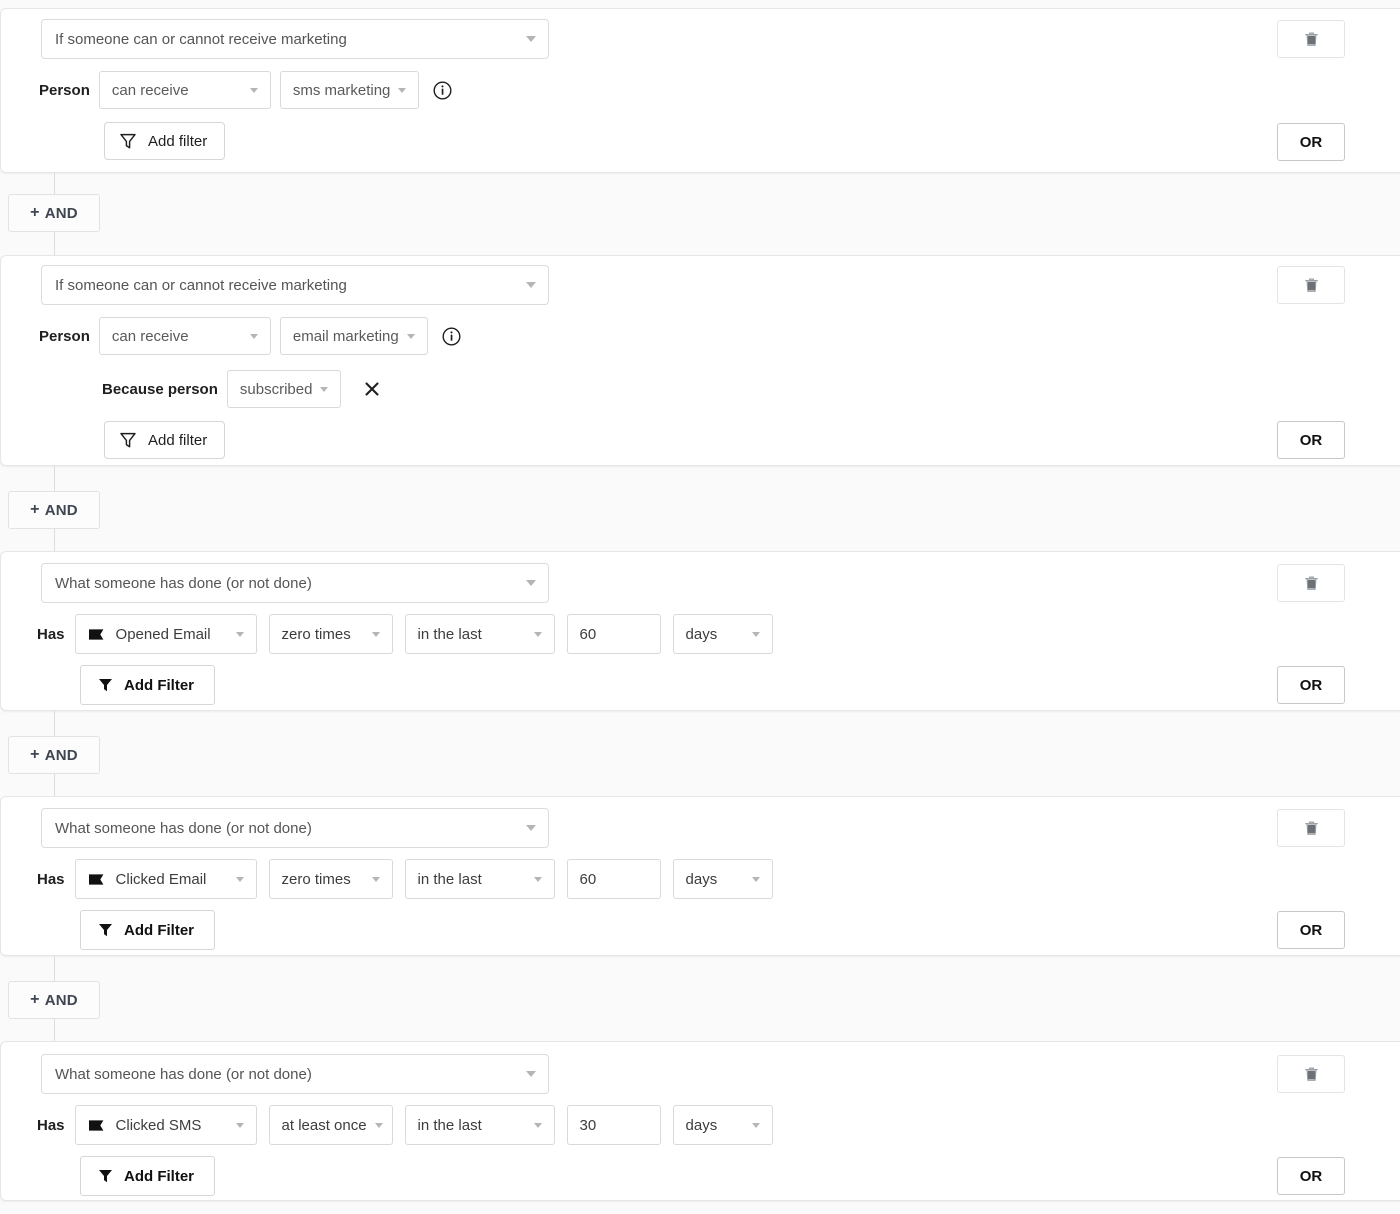  I want to click on channel-select: sms marketing, so click(349, 90).